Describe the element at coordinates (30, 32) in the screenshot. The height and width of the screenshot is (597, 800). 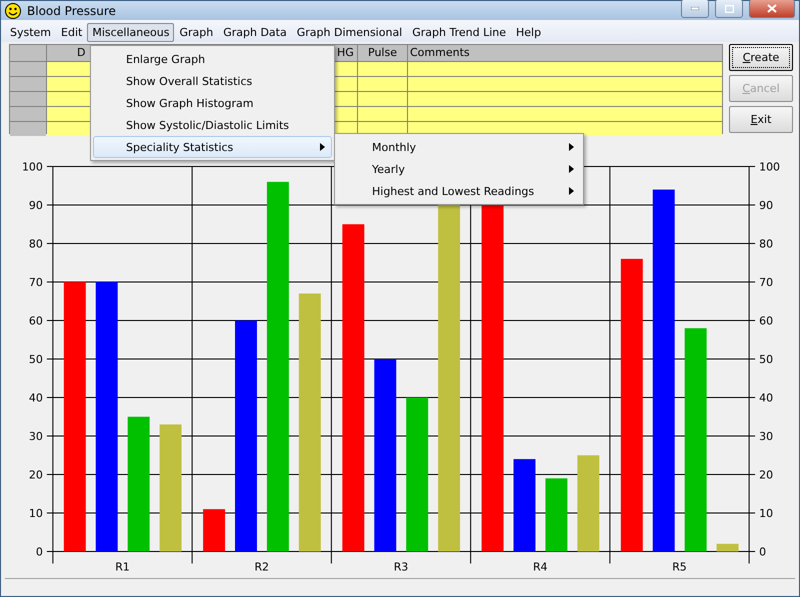
I see `menu-item: System` at that location.